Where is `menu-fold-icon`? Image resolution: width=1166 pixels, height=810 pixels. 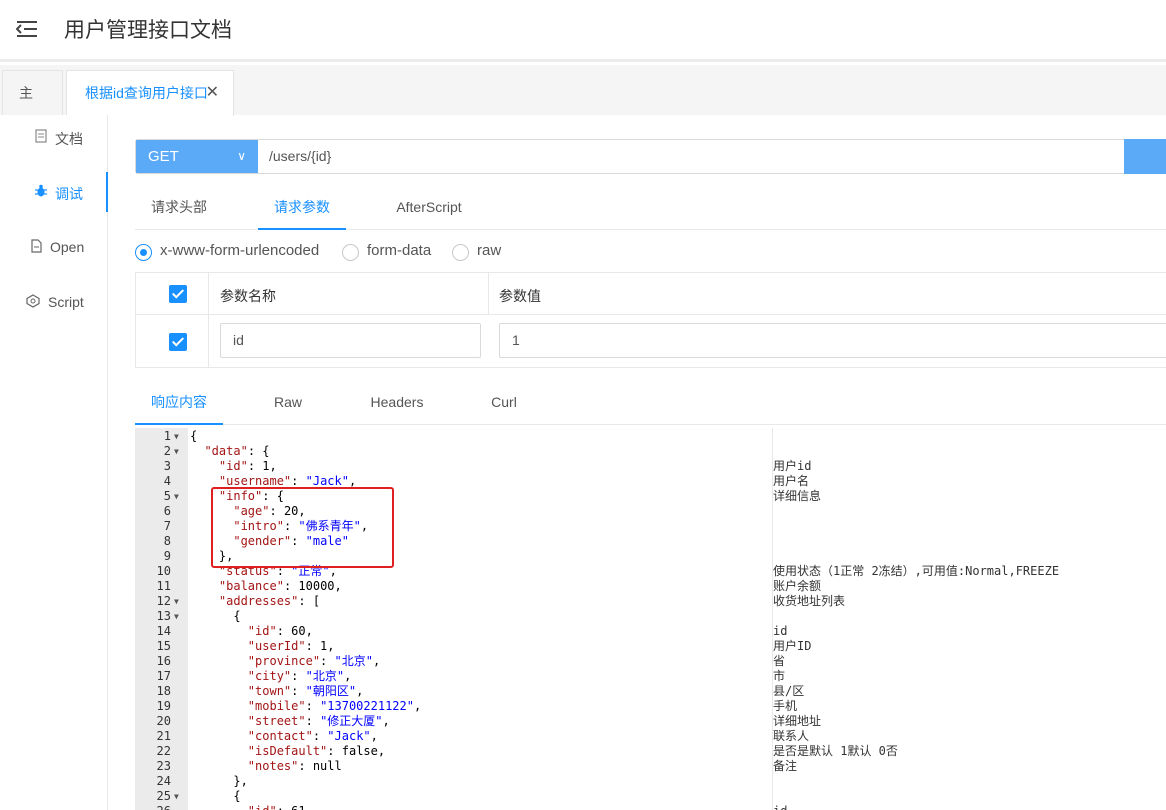 menu-fold-icon is located at coordinates (27, 29).